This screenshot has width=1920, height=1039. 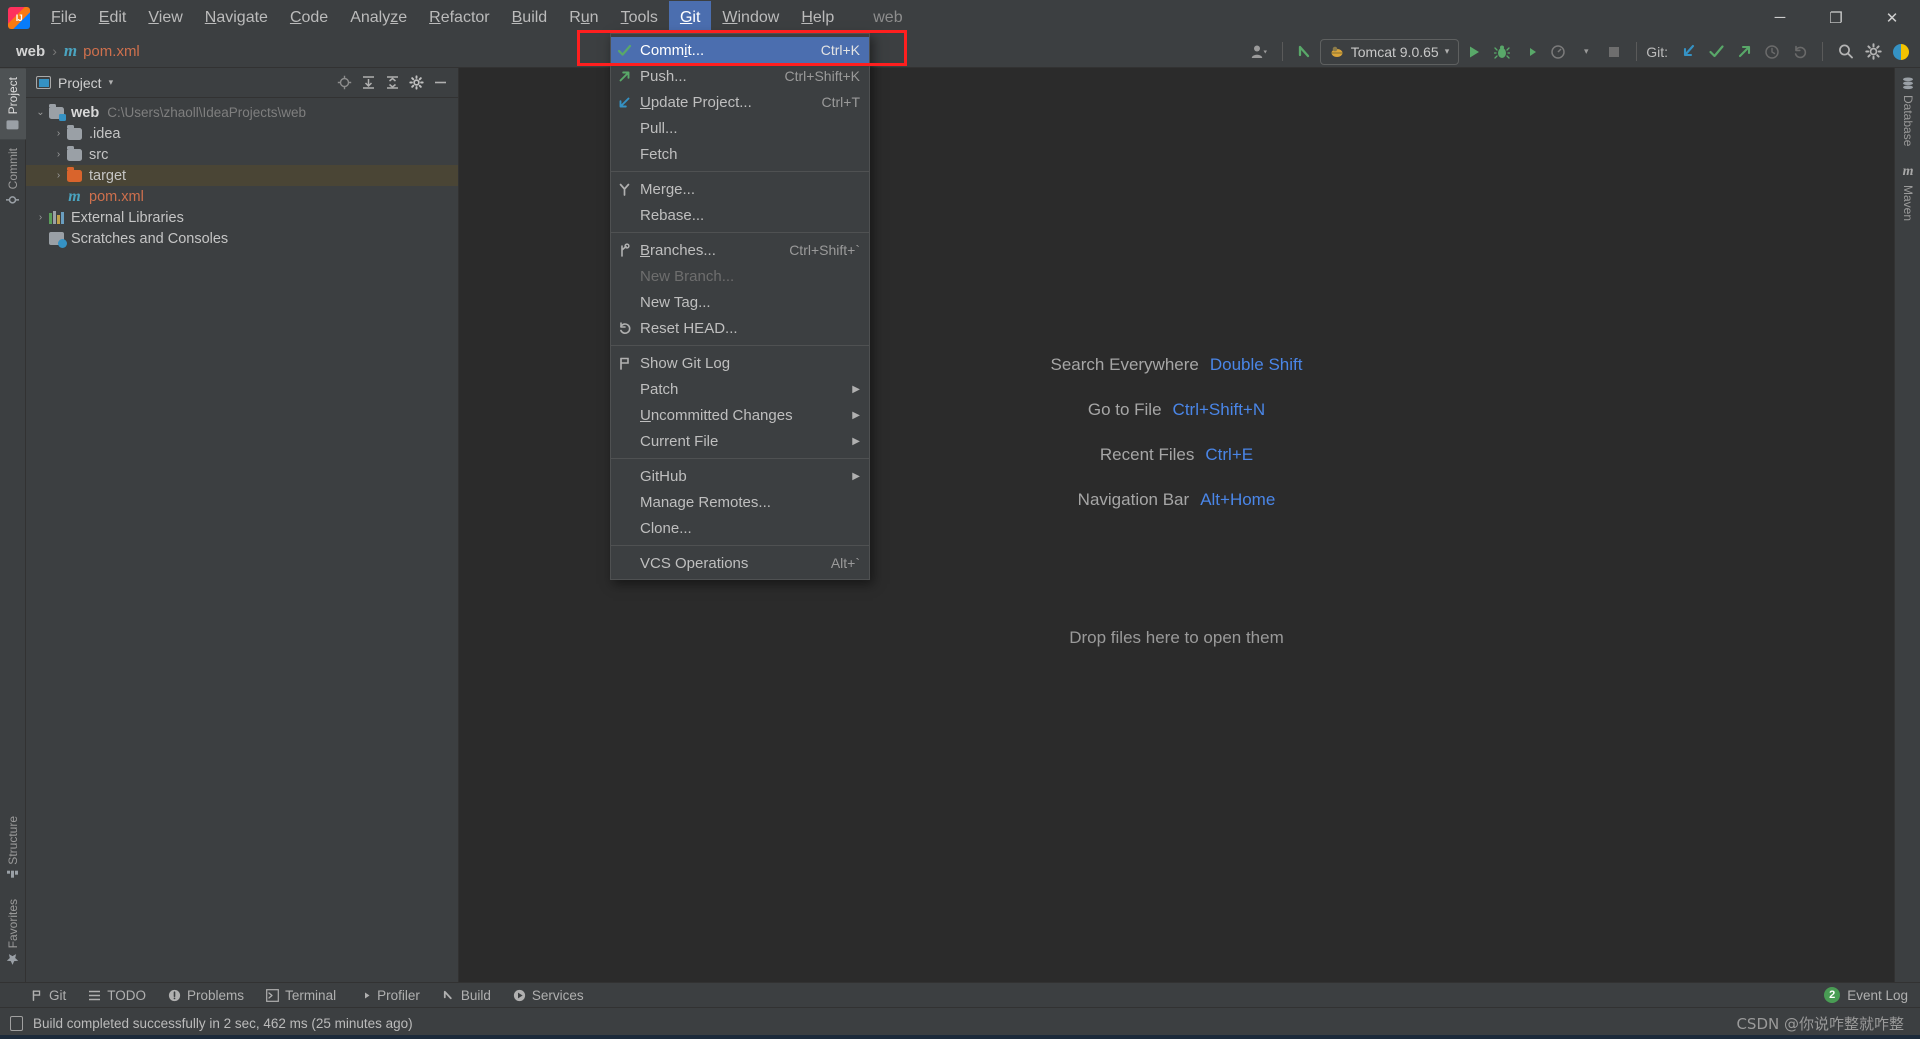 What do you see at coordinates (242, 196) in the screenshot?
I see `tree-row-pom-xml: m pom.xml` at bounding box center [242, 196].